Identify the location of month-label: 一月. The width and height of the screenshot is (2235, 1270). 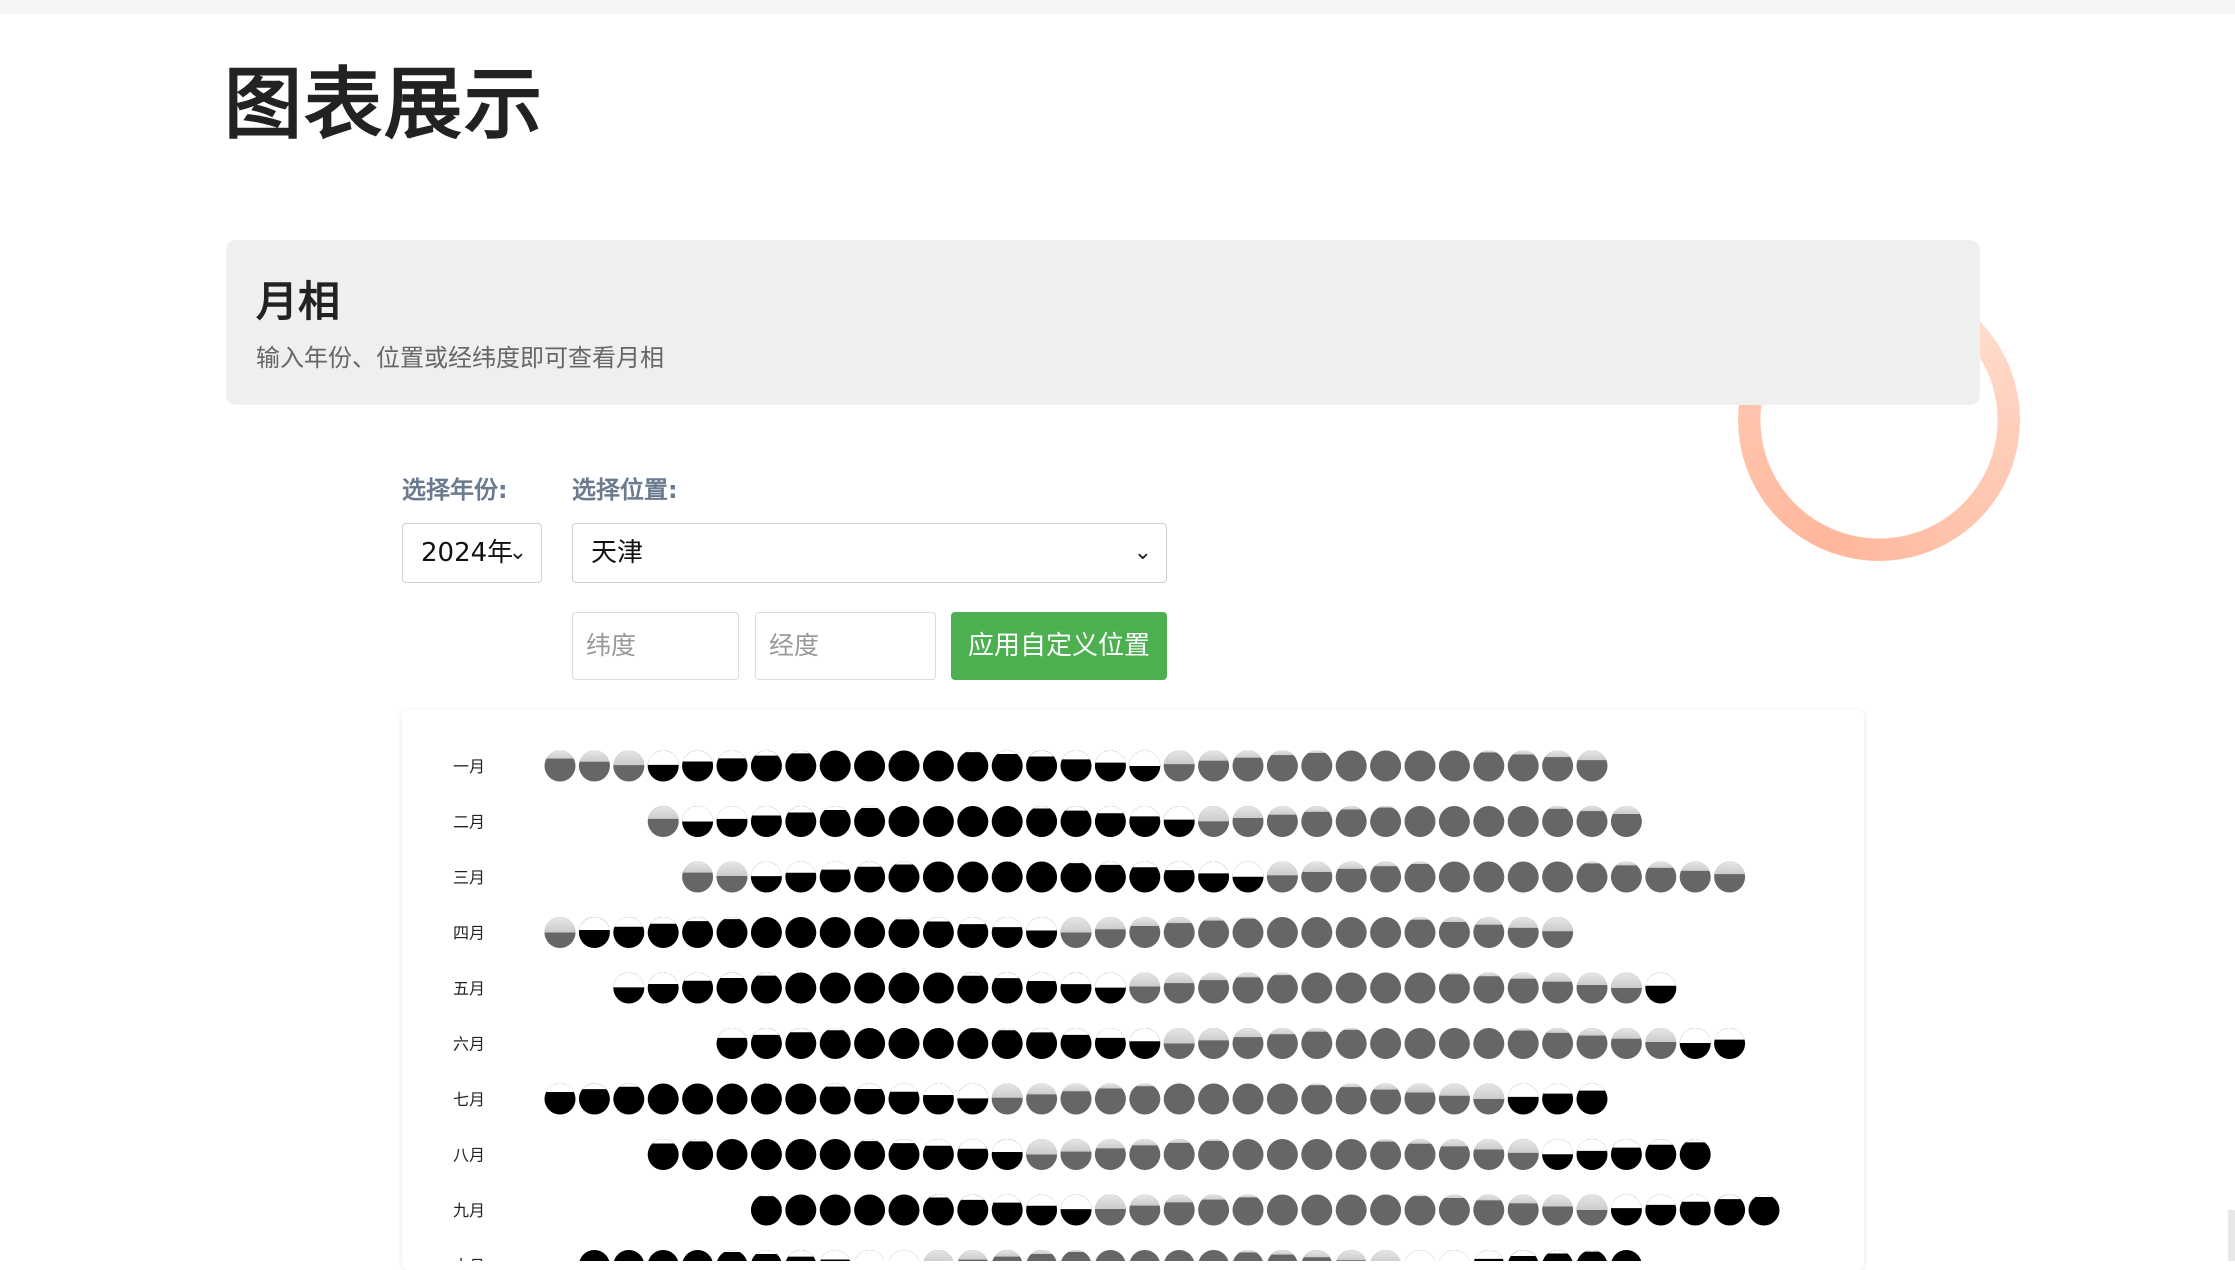
(469, 766).